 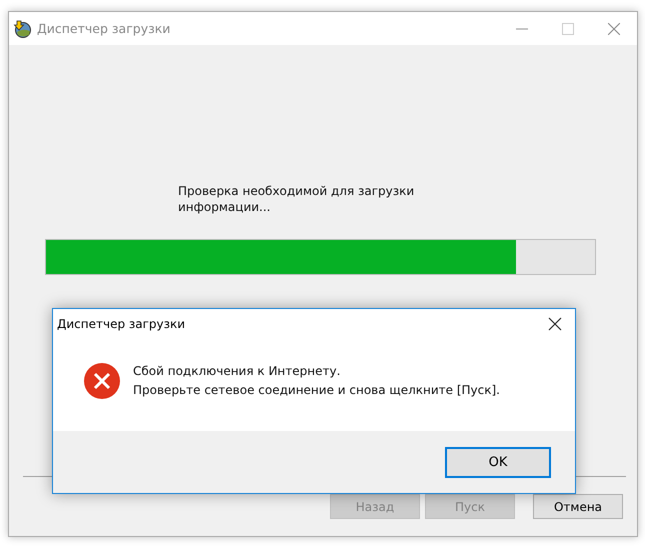 I want to click on ok-button: OK, so click(x=498, y=462).